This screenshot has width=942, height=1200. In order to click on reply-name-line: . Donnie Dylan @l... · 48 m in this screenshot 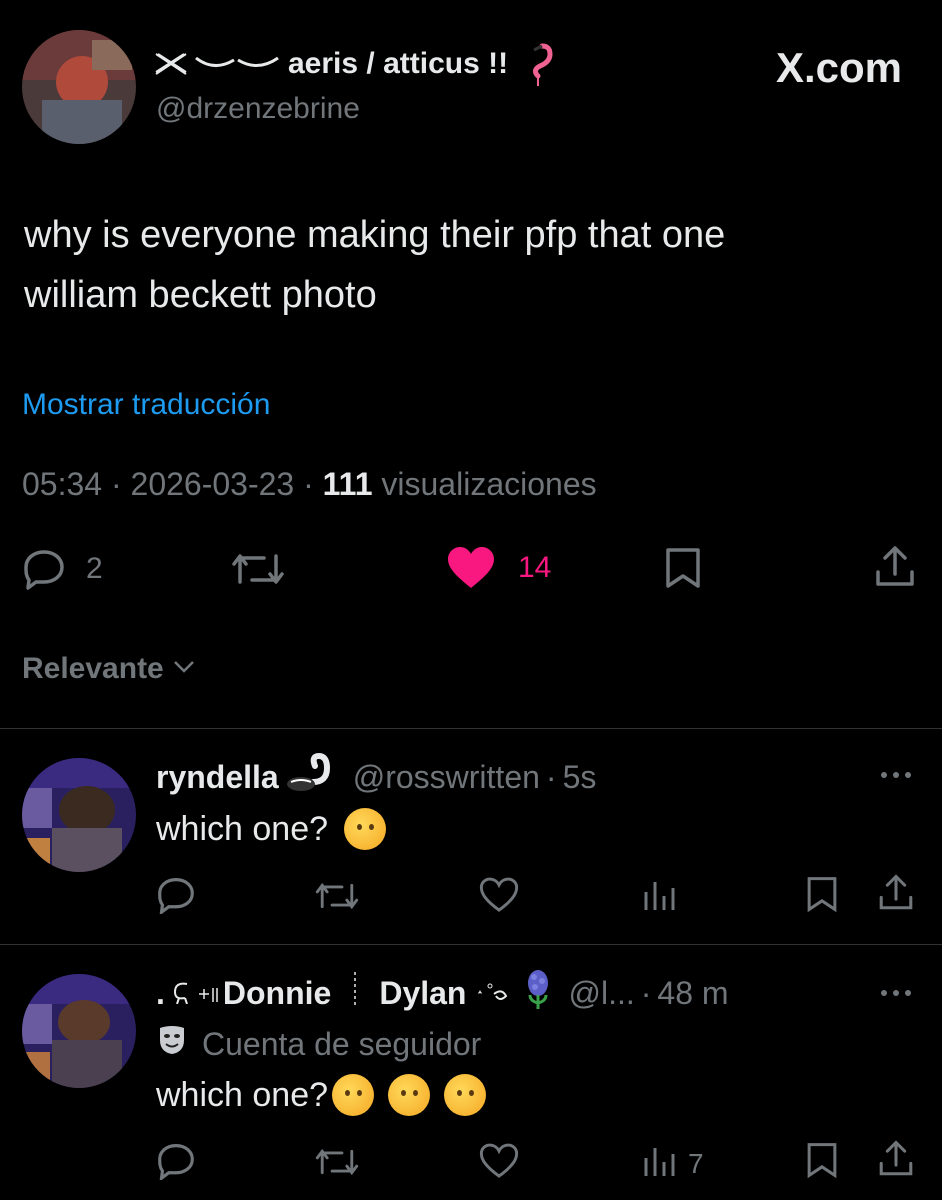, I will do `click(442, 993)`.